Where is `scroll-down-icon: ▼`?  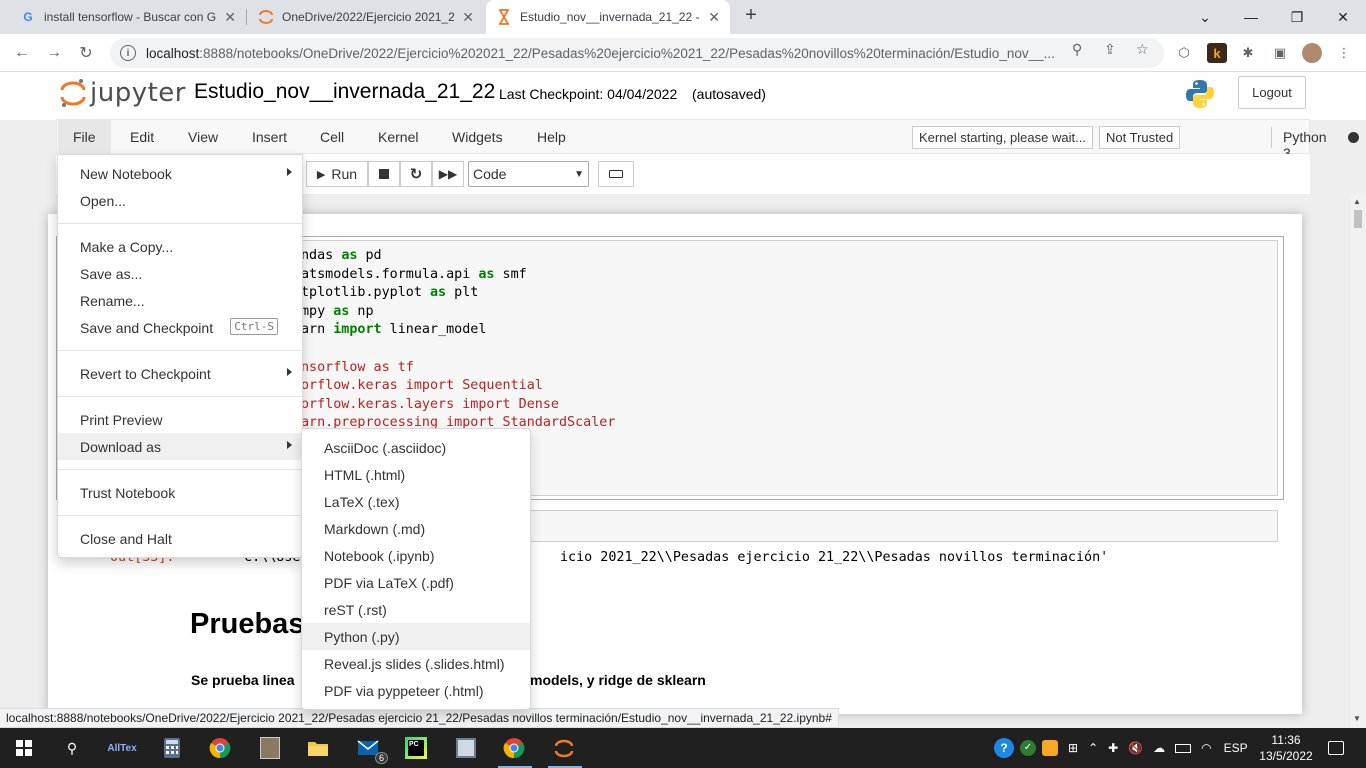
scroll-down-icon: ▼ is located at coordinates (1357, 718).